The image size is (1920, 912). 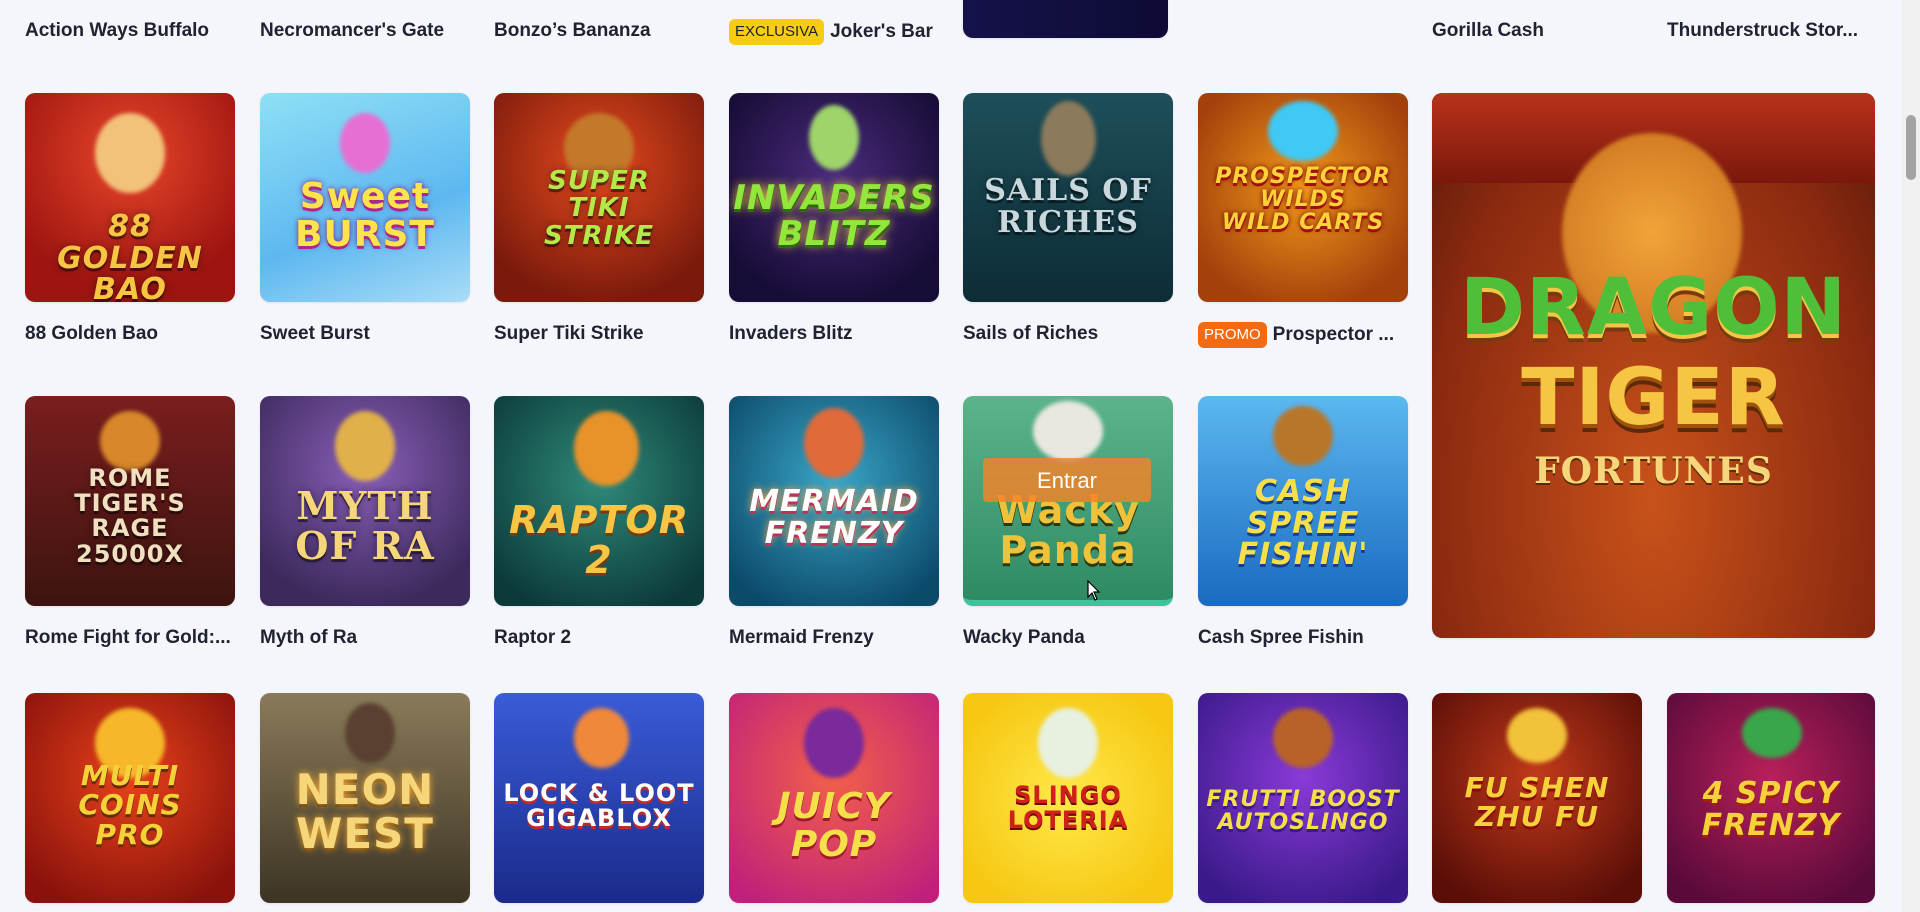 What do you see at coordinates (1653, 471) in the screenshot?
I see `featured-logo-line3: FORTUNES` at bounding box center [1653, 471].